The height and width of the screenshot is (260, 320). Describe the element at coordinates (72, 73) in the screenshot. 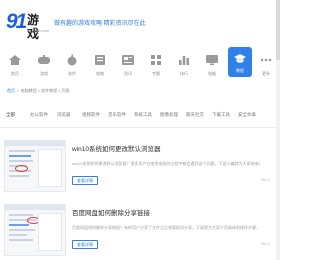

I see `nav-label: 软件` at that location.